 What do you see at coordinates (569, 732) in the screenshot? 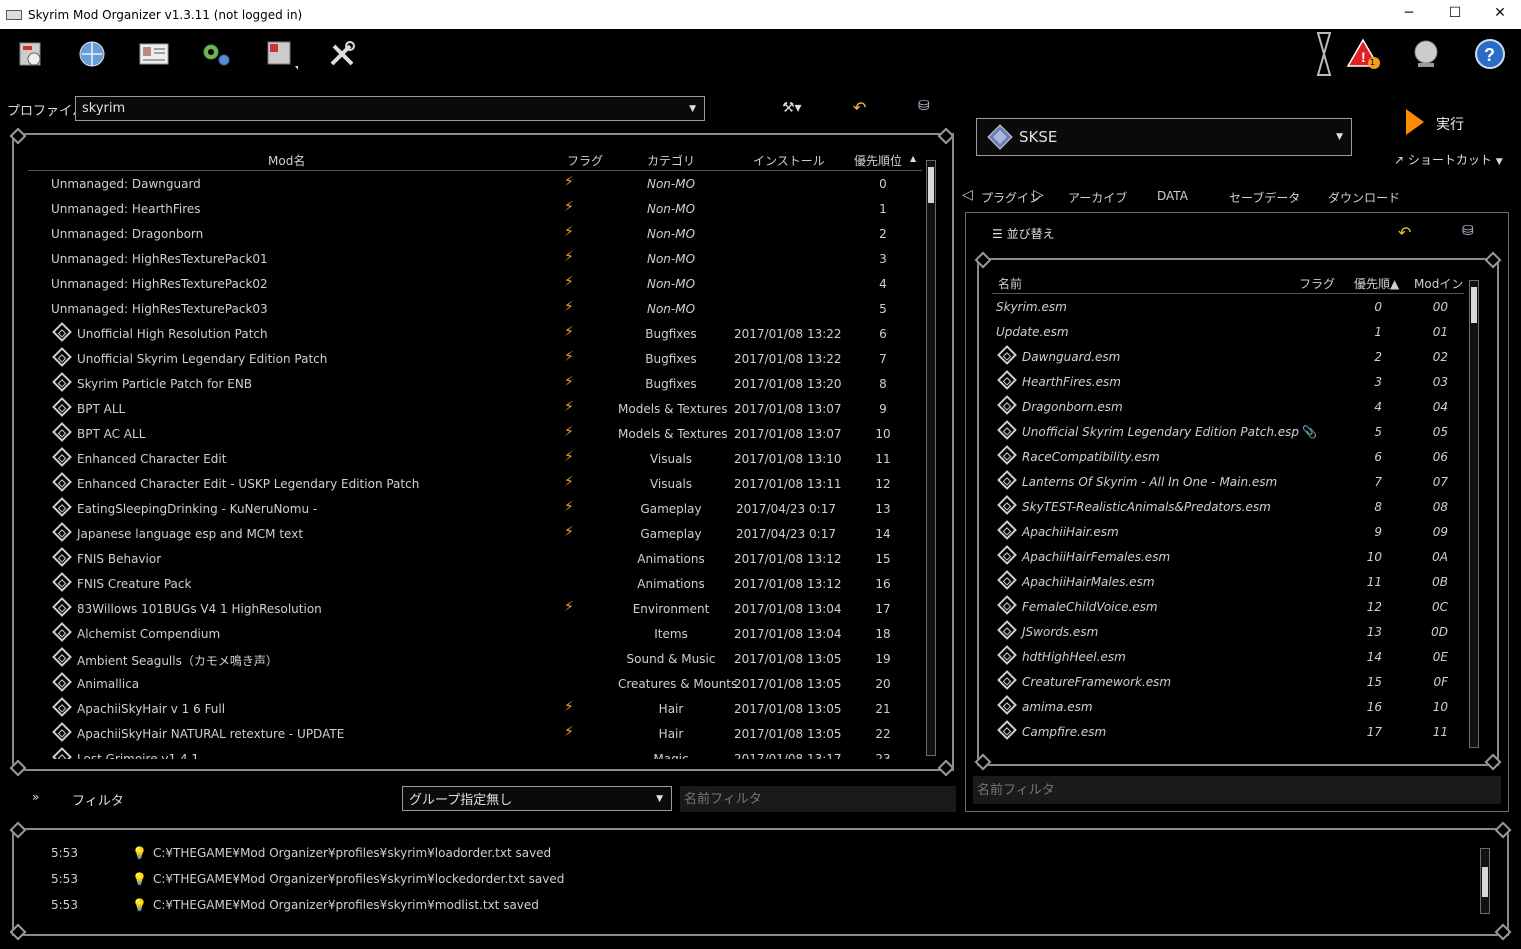
I see `flag-icon: ⚡` at bounding box center [569, 732].